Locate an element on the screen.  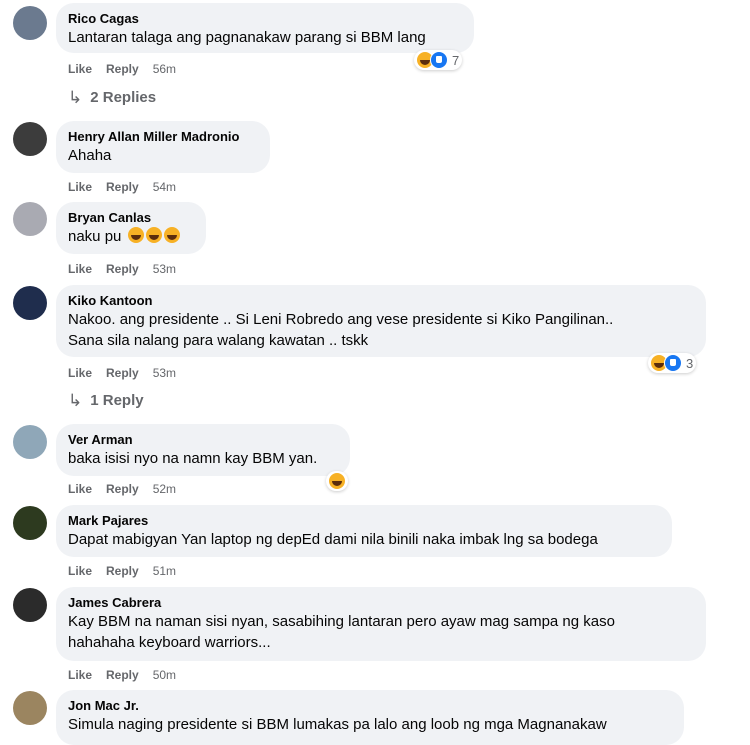
view-replies-button: ↳ 1 Reply is located at coordinates (106, 401).